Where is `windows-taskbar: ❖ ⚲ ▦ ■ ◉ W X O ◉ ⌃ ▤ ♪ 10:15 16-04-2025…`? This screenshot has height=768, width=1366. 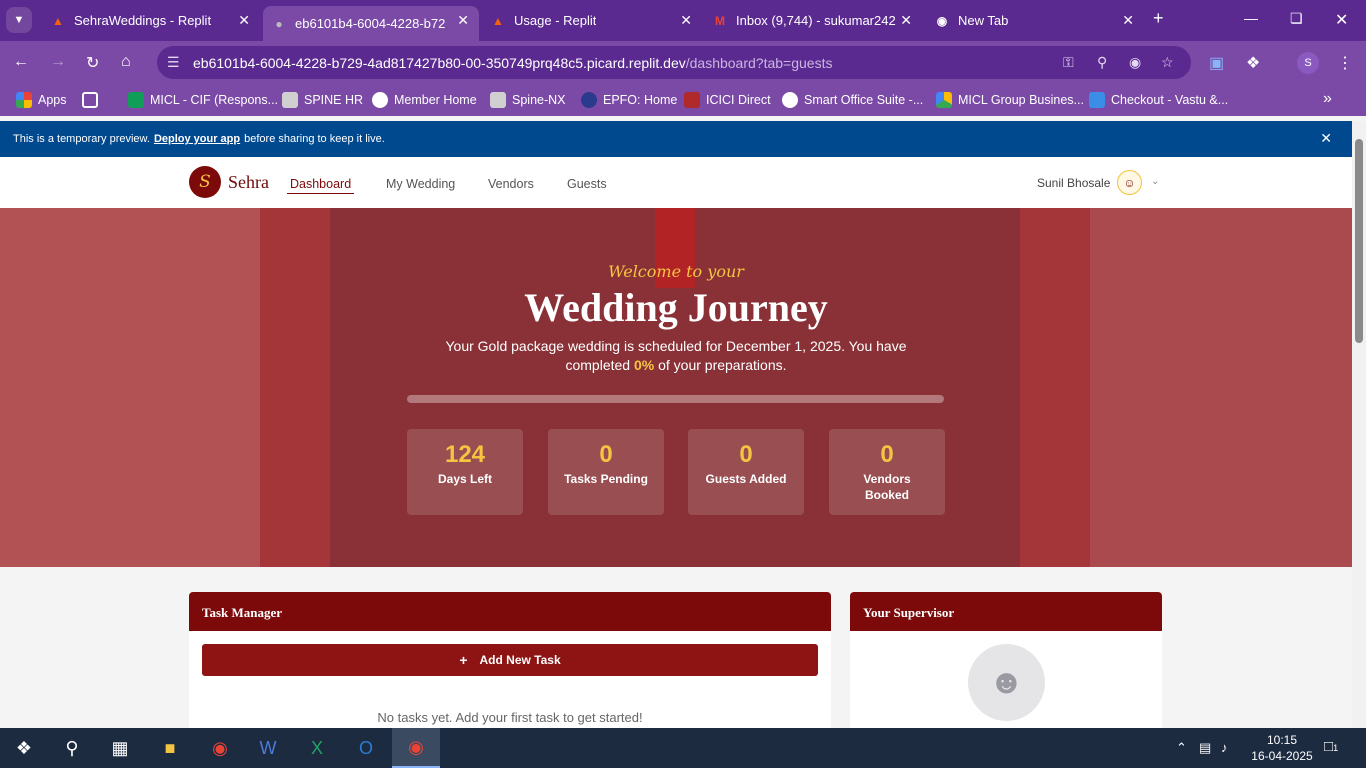 windows-taskbar: ❖ ⚲ ▦ ■ ◉ W X O ◉ ⌃ ▤ ♪ 10:15 16-04-2025… is located at coordinates (683, 748).